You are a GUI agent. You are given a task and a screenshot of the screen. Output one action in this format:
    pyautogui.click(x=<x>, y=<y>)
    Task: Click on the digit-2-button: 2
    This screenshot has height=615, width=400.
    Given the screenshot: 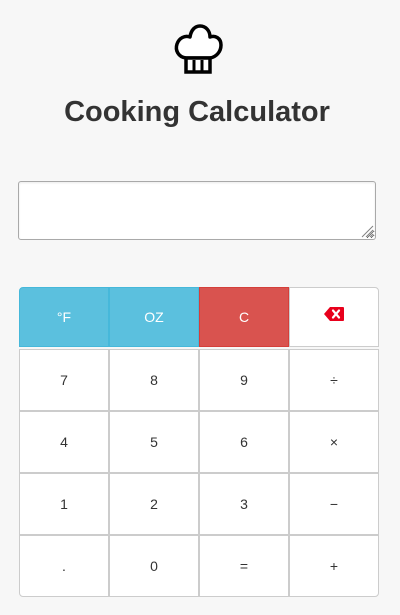 What is the action you would take?
    pyautogui.click(x=154, y=504)
    